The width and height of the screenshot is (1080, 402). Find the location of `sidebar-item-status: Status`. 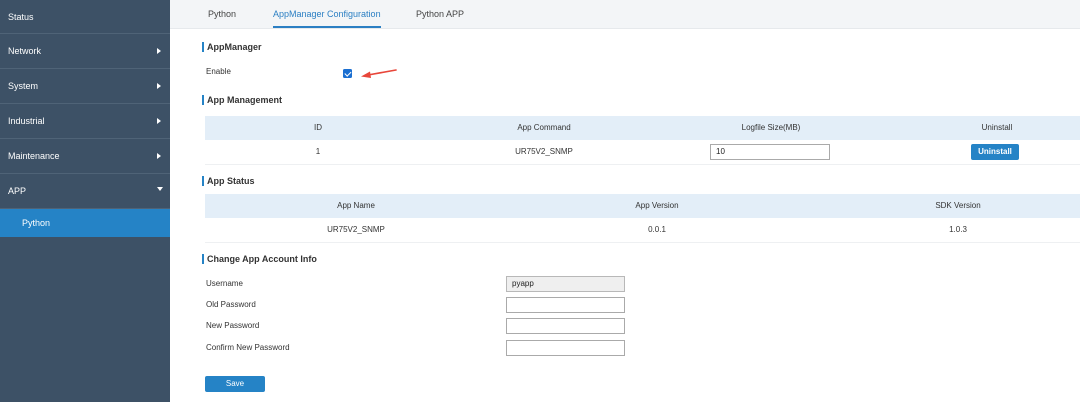

sidebar-item-status: Status is located at coordinates (85, 17).